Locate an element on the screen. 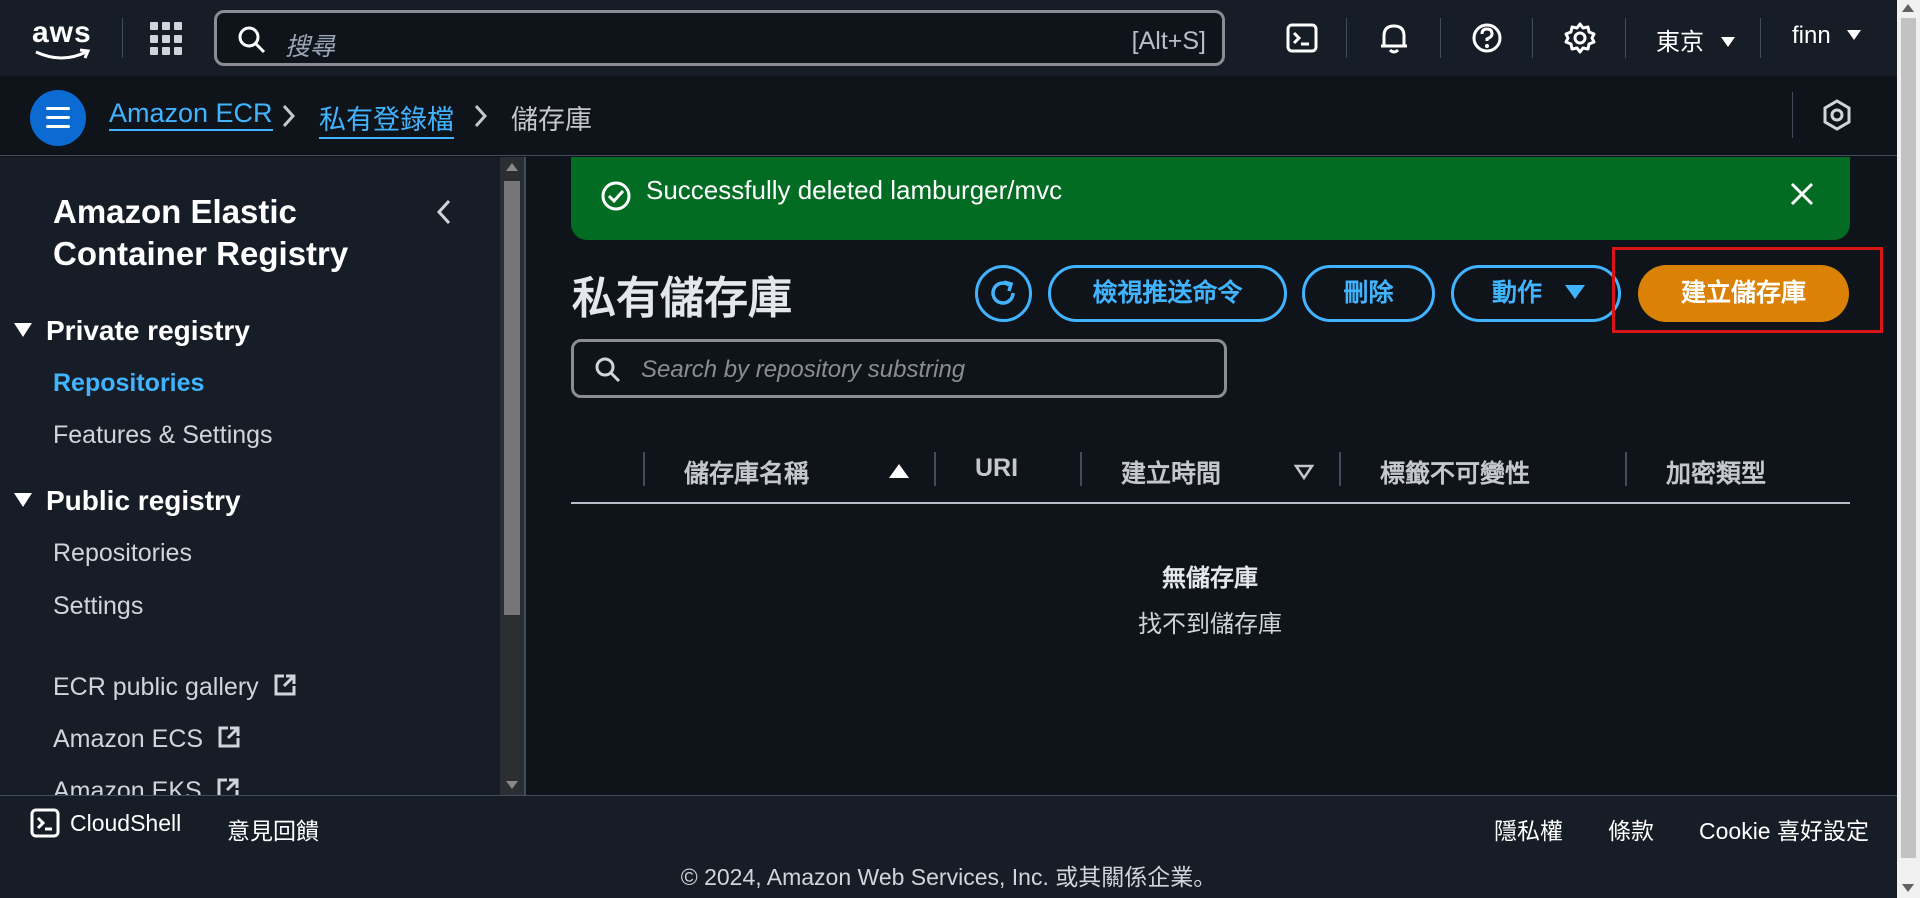  refresh-icon is located at coordinates (1003, 292).